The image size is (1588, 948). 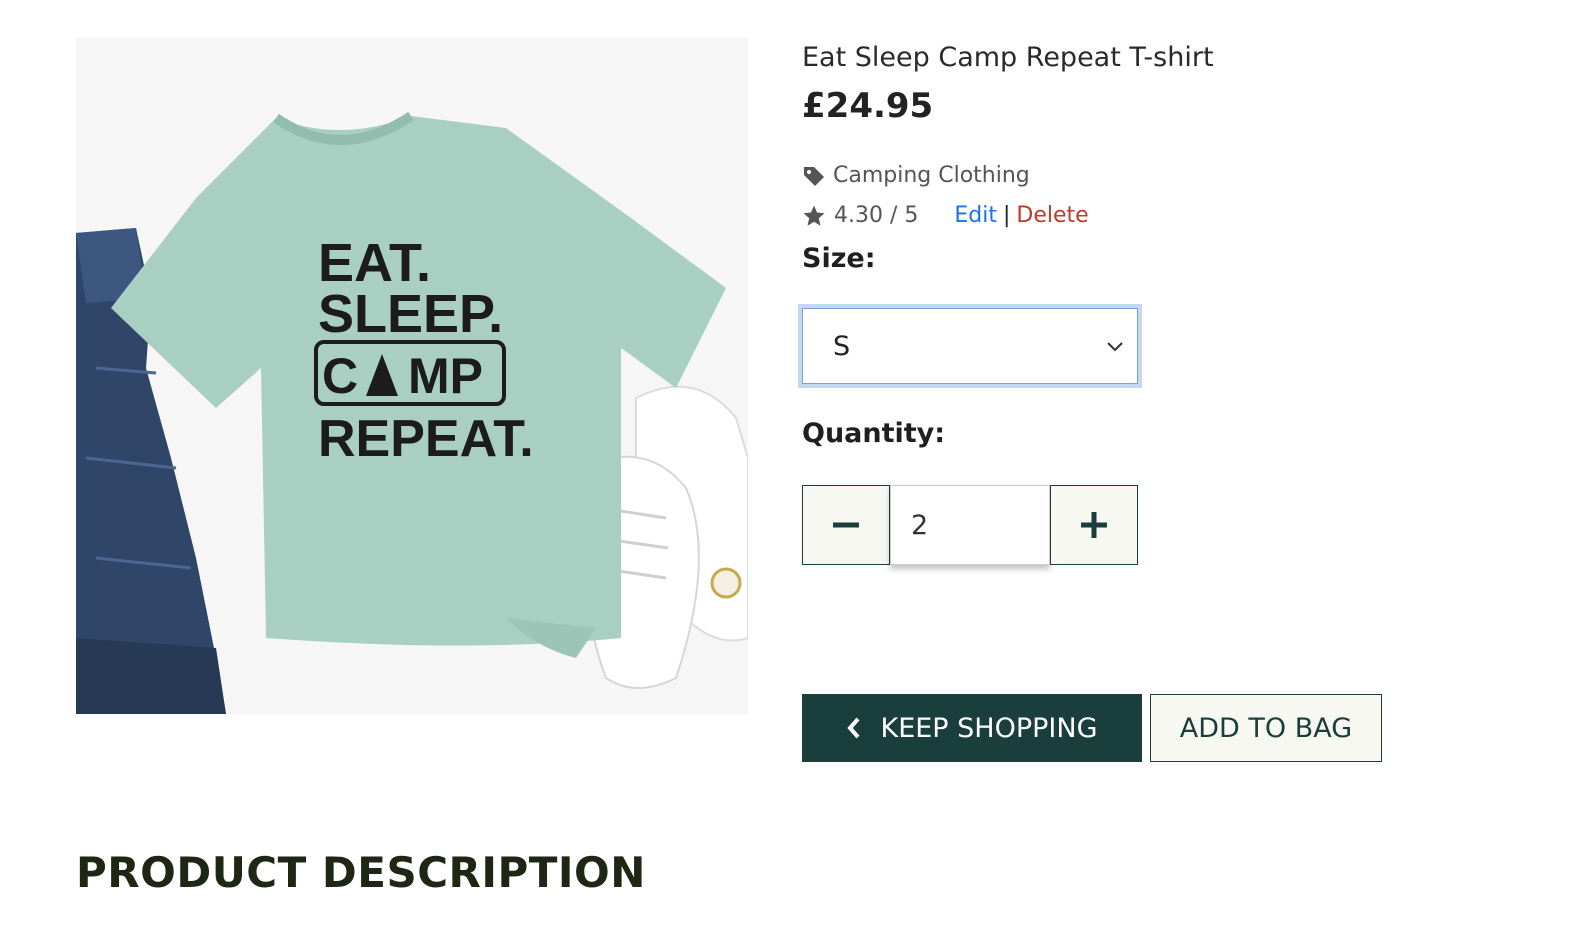 I want to click on shirt-print-line4: REPEAT., so click(x=426, y=439).